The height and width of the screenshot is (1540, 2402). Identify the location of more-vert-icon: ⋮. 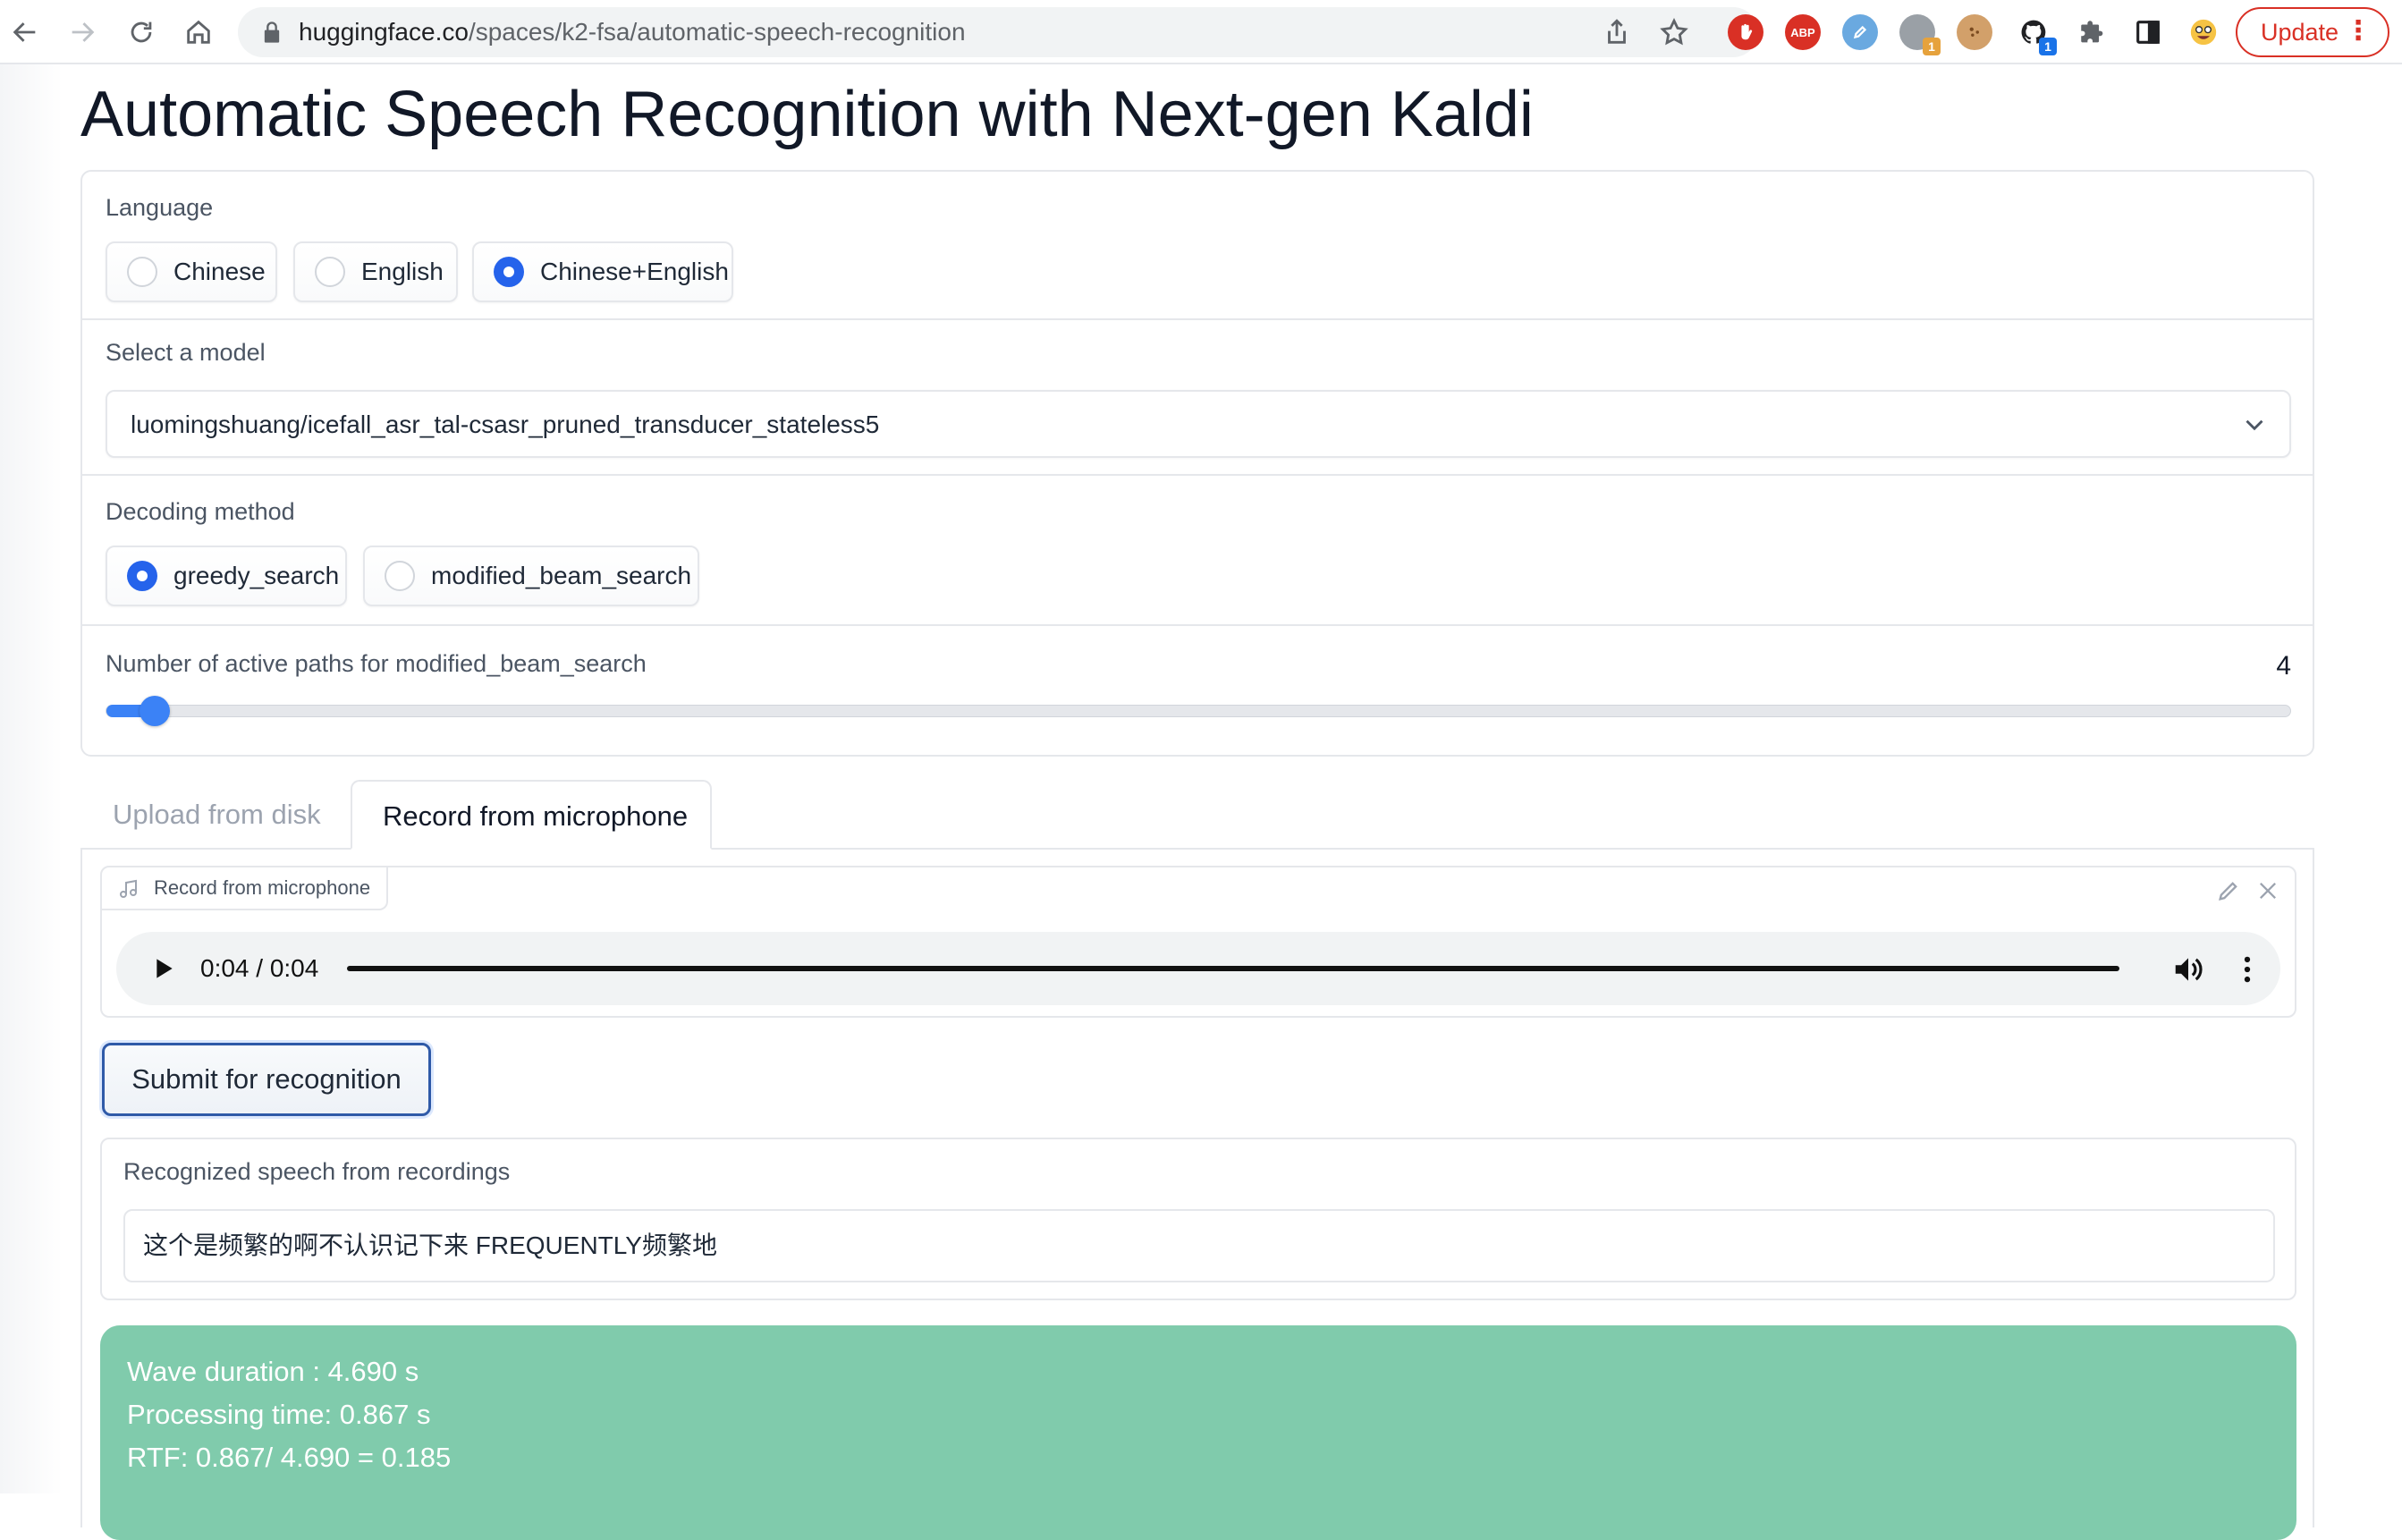
(2358, 31).